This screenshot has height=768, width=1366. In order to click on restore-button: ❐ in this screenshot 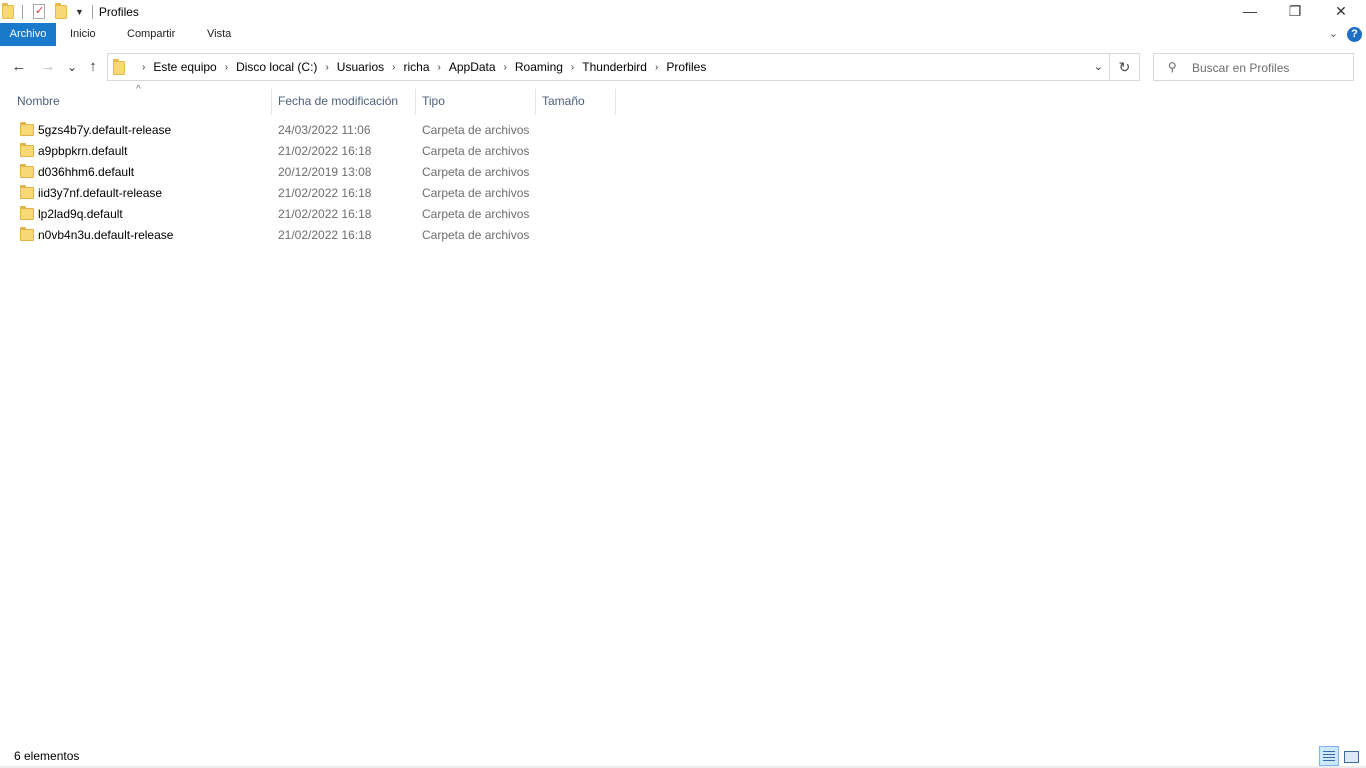, I will do `click(1295, 11)`.